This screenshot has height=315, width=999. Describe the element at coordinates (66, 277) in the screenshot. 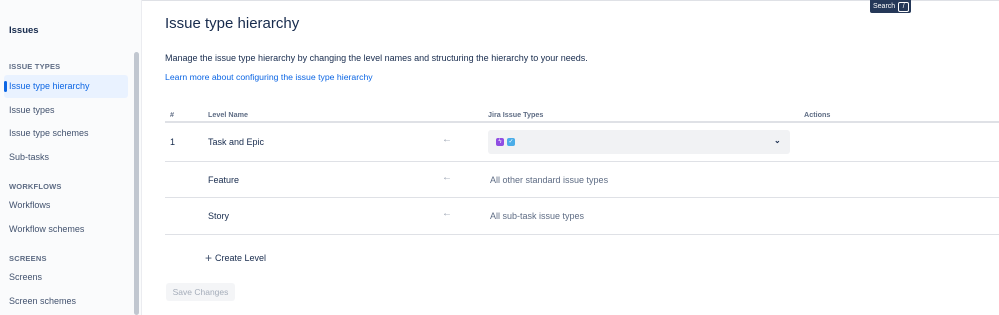

I see `sidebar-item-screens: Screens` at that location.